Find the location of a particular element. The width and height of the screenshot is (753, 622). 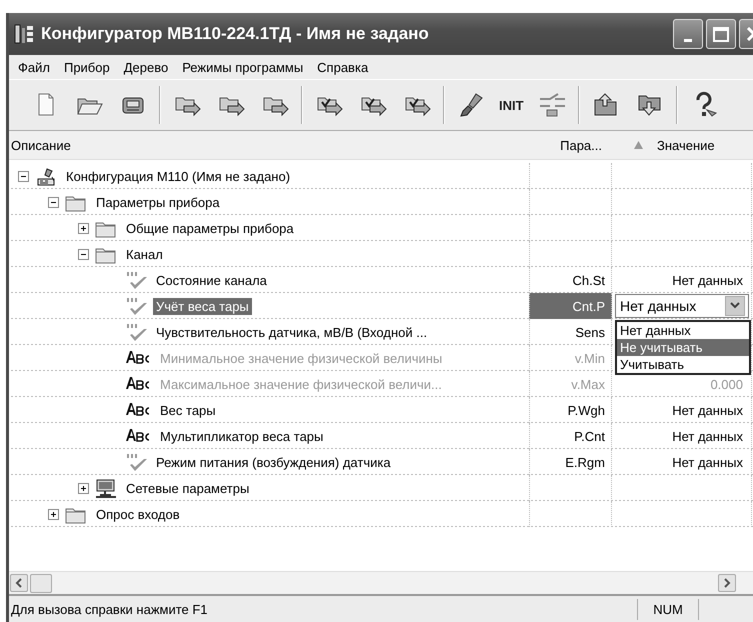

chevron-down-icon is located at coordinates (735, 306).